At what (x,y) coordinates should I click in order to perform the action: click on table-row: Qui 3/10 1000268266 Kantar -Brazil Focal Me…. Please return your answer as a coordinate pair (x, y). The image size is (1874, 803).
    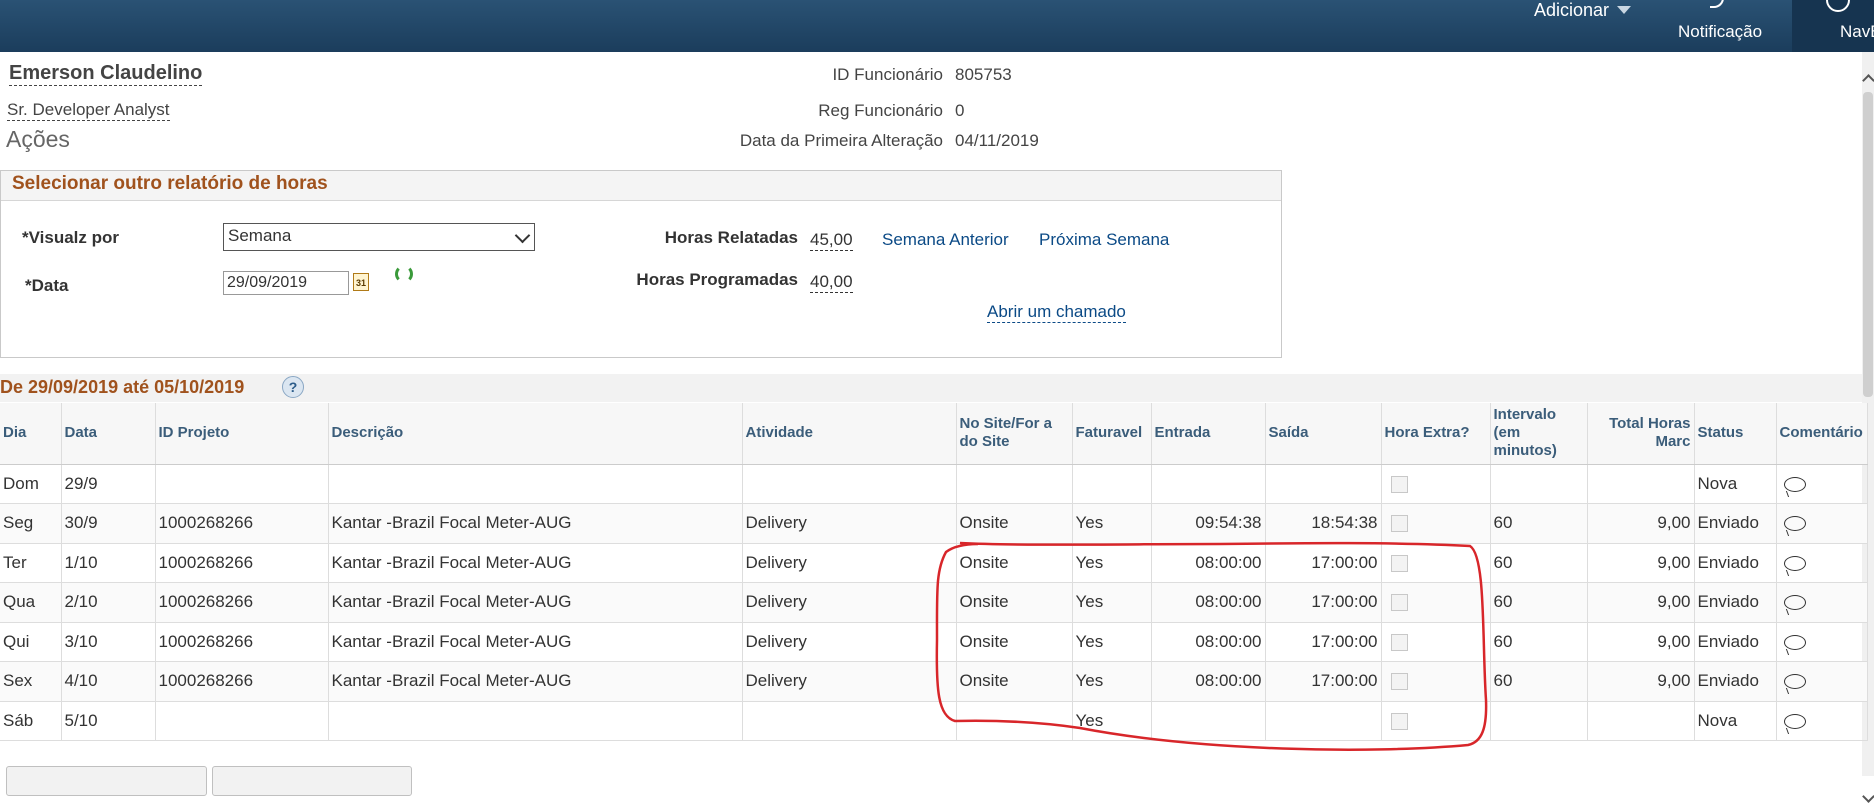
    Looking at the image, I should click on (934, 642).